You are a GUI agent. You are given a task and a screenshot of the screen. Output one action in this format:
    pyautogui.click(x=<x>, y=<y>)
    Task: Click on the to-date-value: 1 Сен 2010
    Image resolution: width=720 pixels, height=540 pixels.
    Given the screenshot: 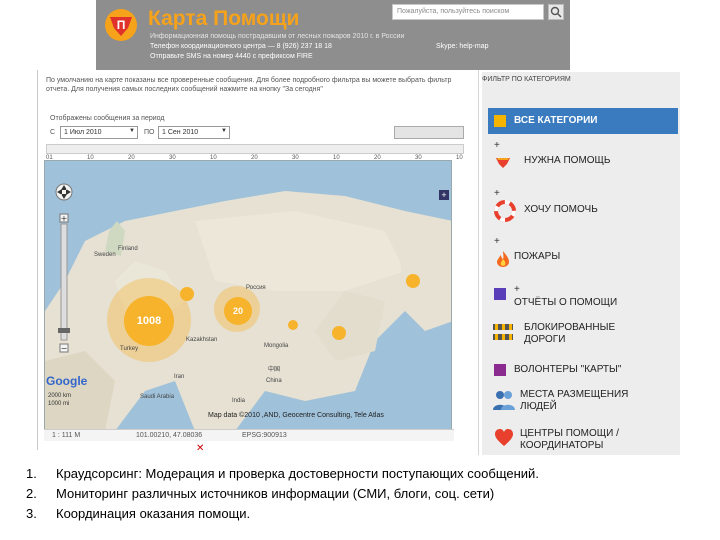 What is the action you would take?
    pyautogui.click(x=180, y=132)
    